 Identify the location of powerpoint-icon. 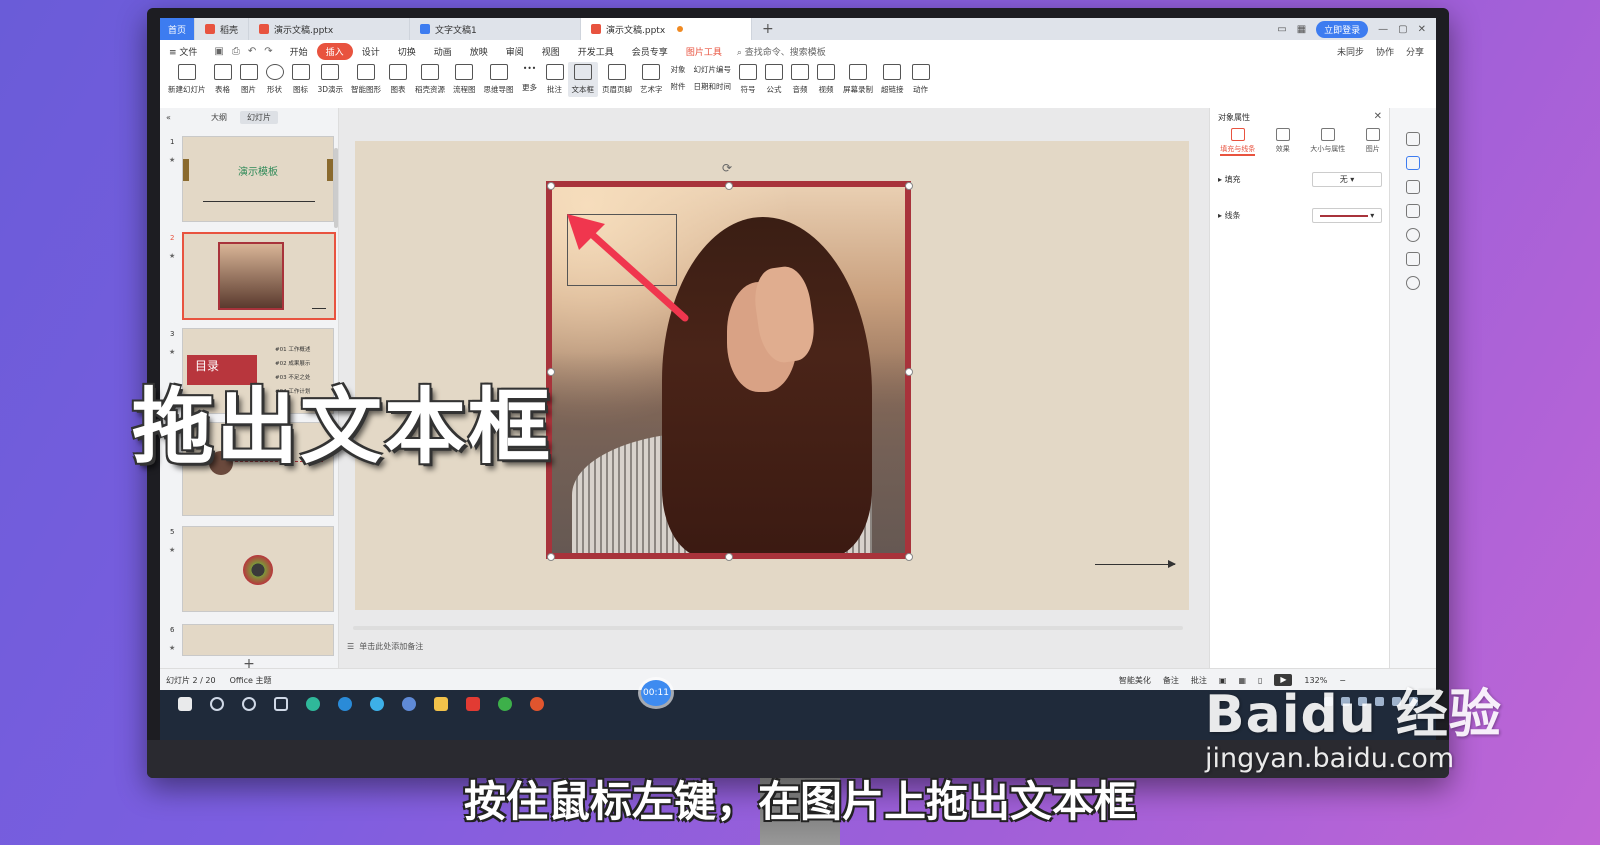
(537, 704).